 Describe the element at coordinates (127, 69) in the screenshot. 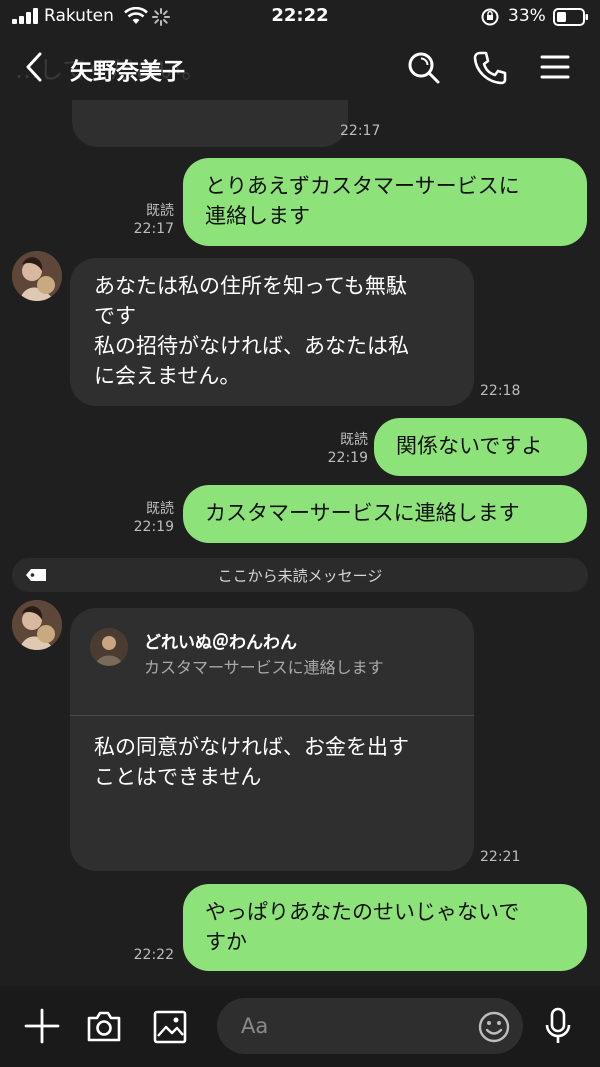

I see `chat-title: 矢野奈美子` at that location.